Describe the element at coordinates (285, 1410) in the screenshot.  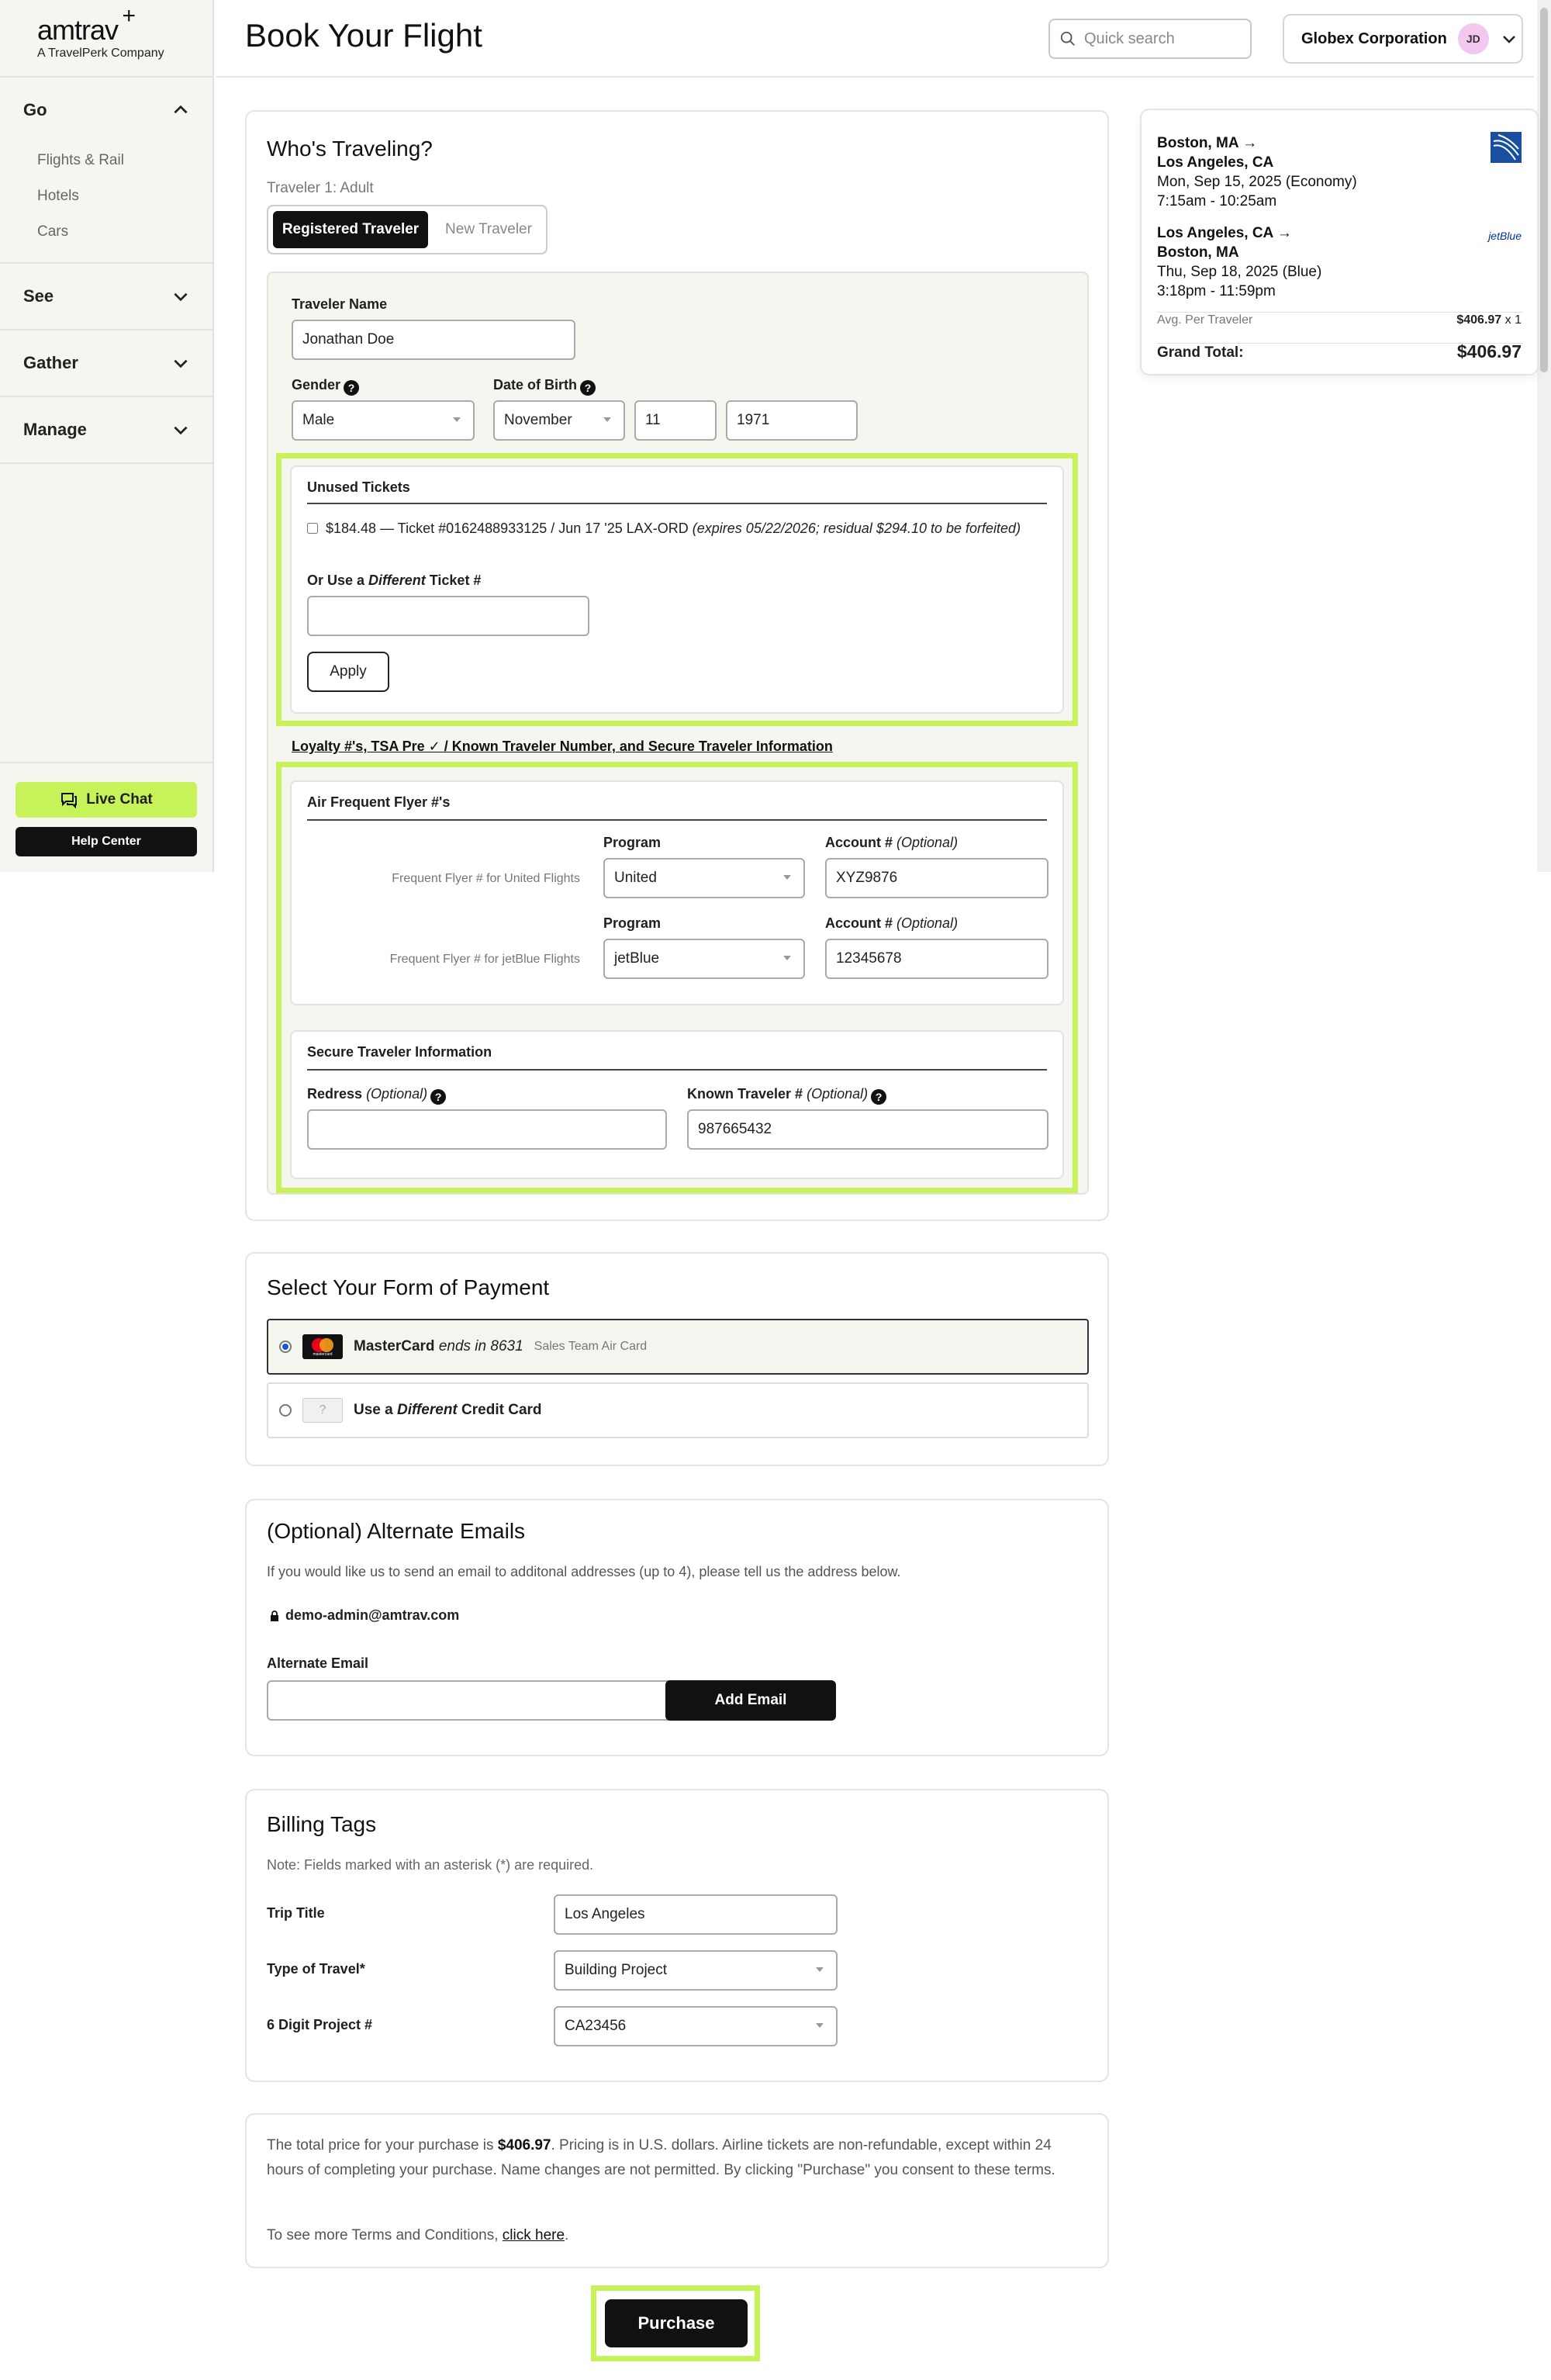
I see `payment-radio-different` at that location.